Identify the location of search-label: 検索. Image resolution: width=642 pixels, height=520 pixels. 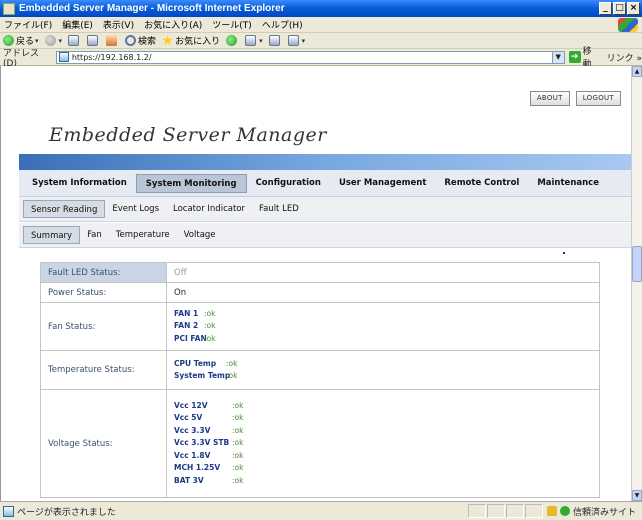
(147, 42).